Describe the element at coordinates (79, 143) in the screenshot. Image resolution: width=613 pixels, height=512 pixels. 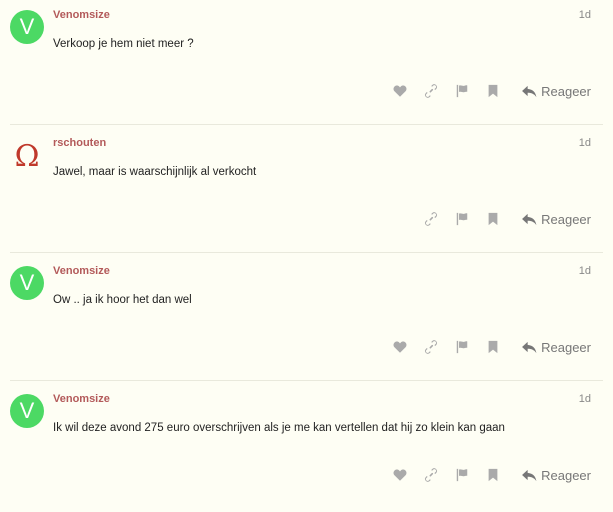
I see `username: rschouten` at that location.